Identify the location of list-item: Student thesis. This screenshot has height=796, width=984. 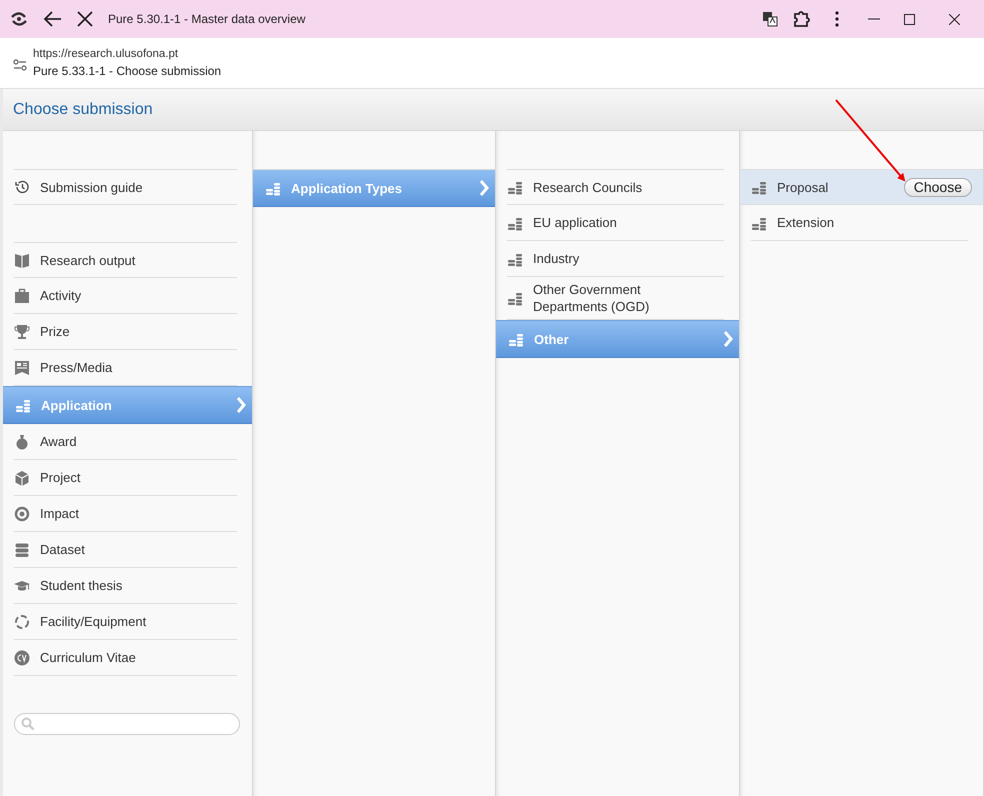
(125, 586).